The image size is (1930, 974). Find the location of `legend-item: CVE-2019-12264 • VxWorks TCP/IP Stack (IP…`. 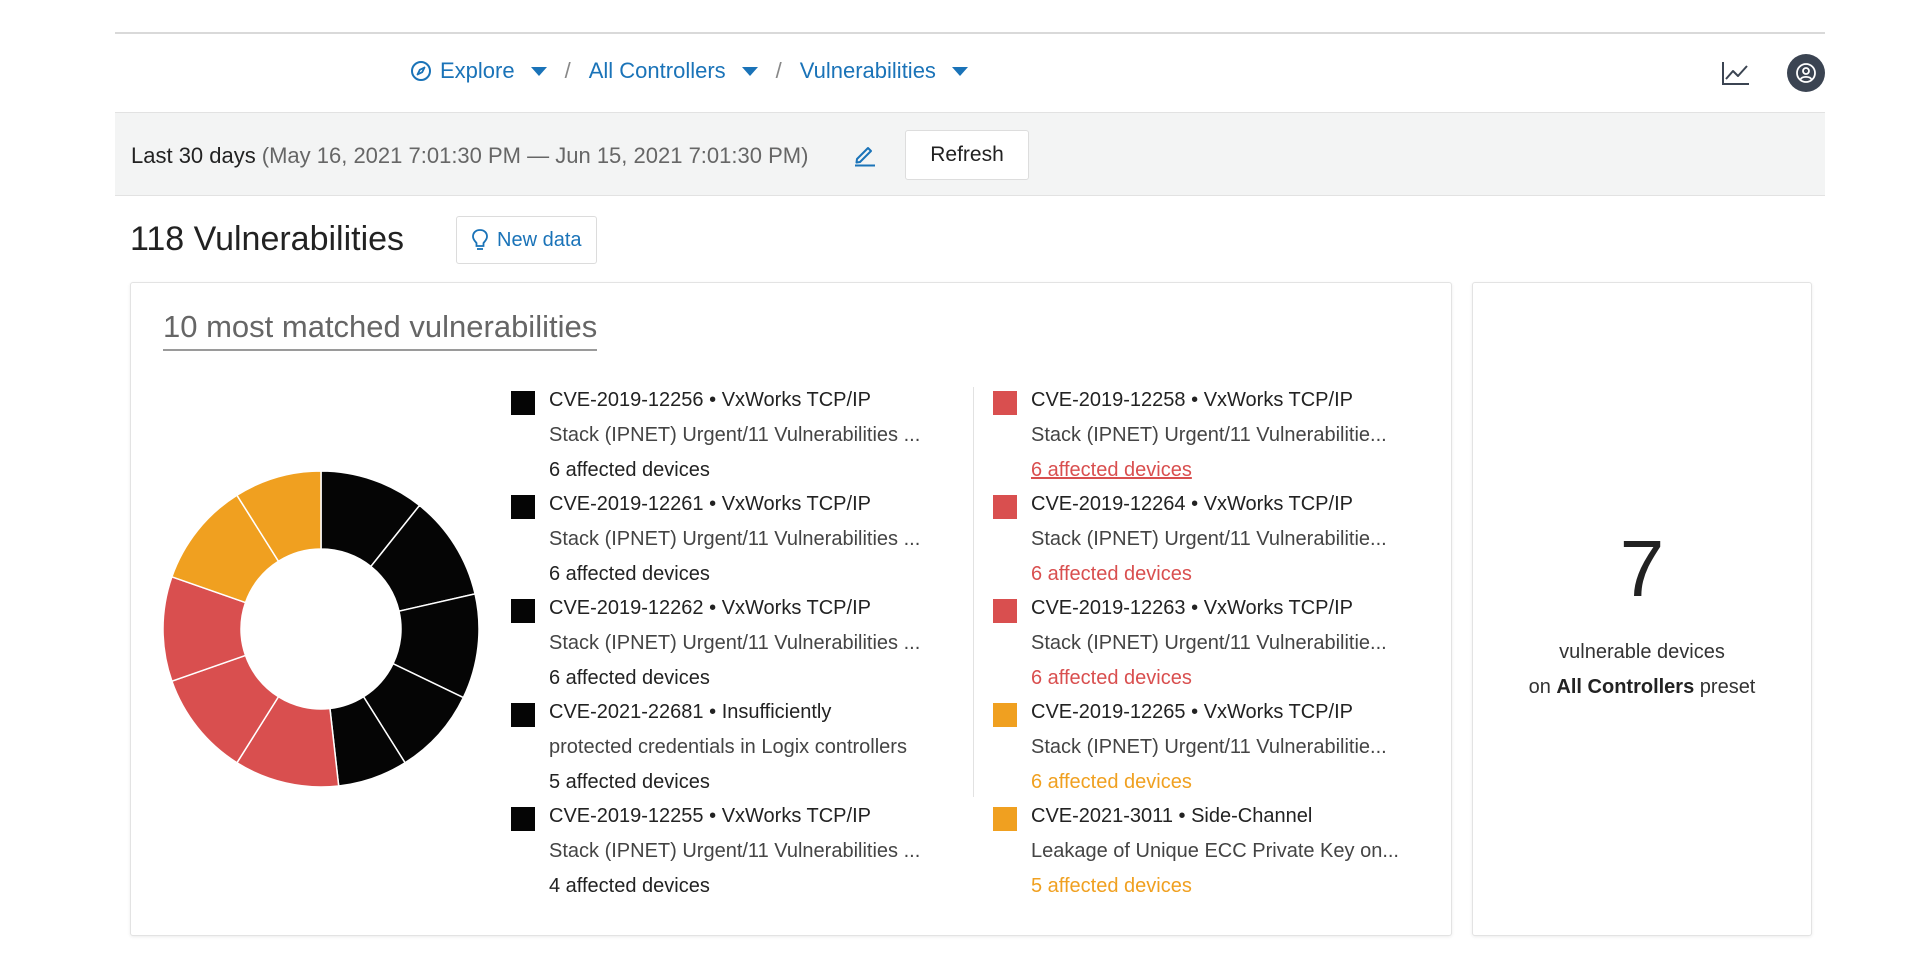

legend-item: CVE-2019-12264 • VxWorks TCP/IP Stack (IP… is located at coordinates (1223, 539).